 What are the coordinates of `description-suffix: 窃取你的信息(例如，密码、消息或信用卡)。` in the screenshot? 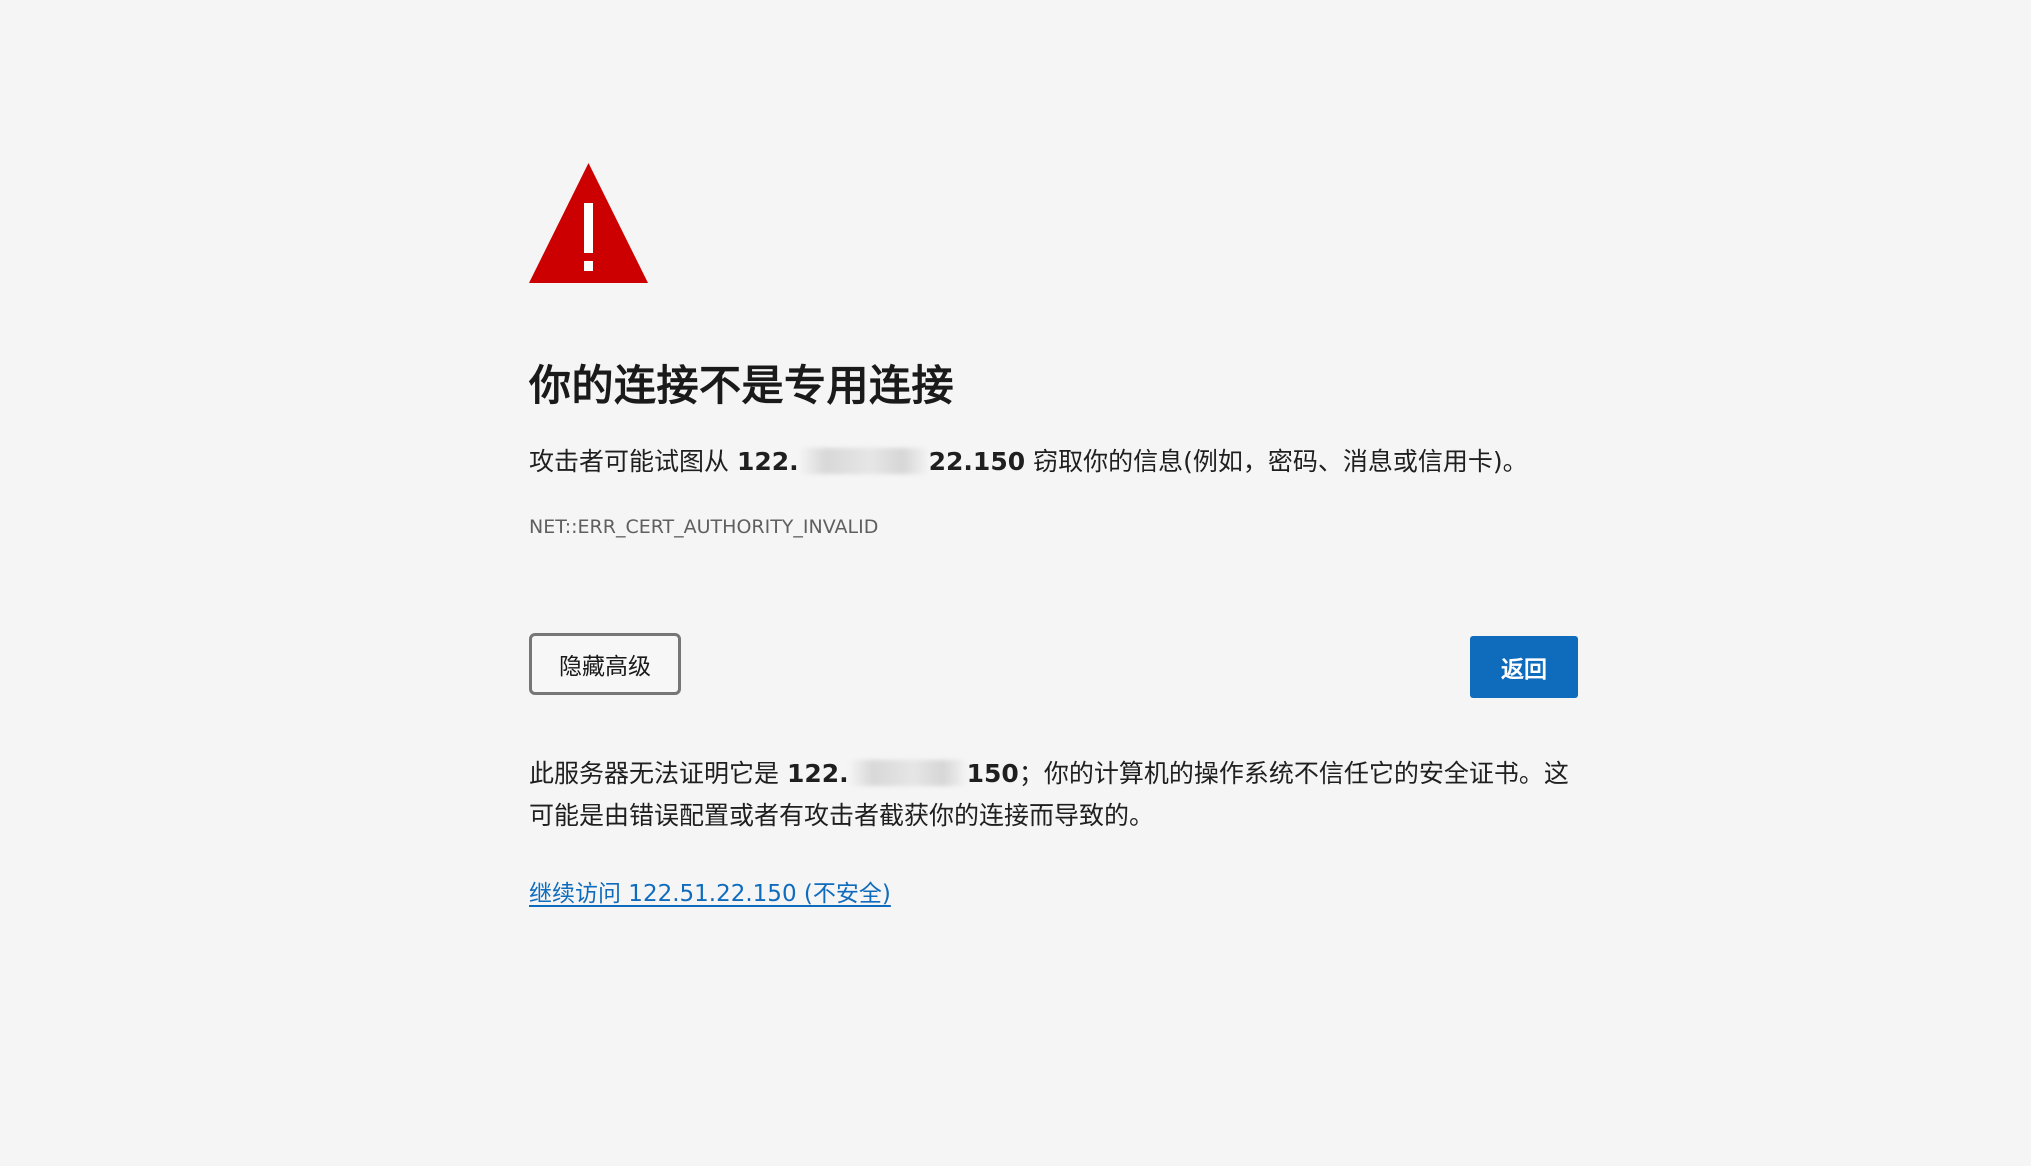 It's located at (1276, 461).